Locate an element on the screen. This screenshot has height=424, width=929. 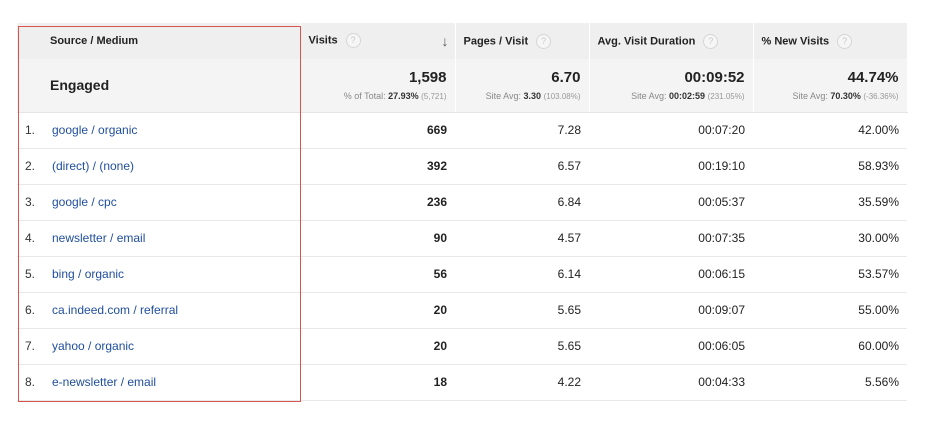
summary-duration-value: 00:09:52 is located at coordinates (714, 77).